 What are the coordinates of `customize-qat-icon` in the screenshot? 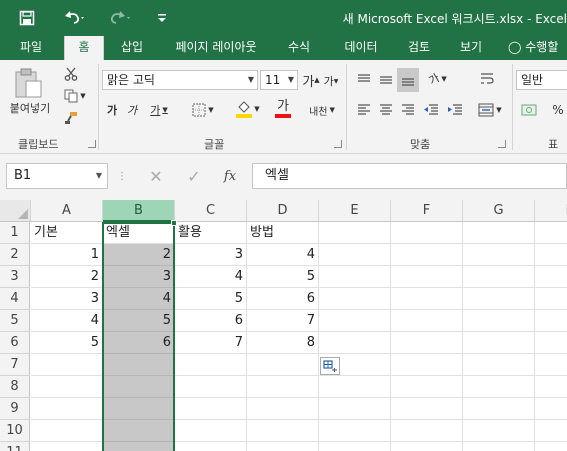 It's located at (162, 18).